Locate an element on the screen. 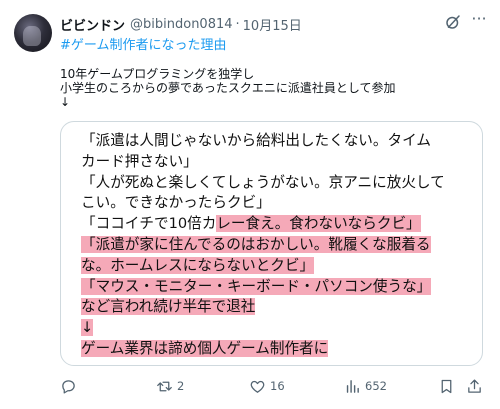  quote-line: 「マウス・モニター・キーボード・パソコン使うな」 is located at coordinates (277, 287).